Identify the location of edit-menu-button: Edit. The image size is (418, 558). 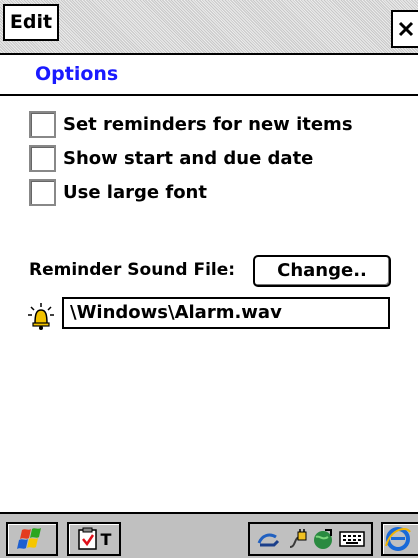
(31, 22).